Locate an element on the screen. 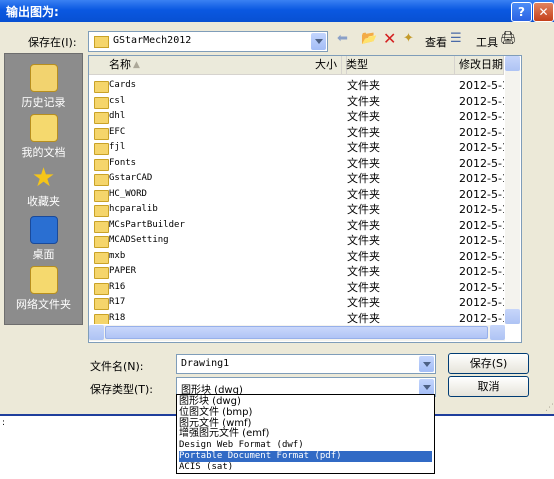 The width and height of the screenshot is (554, 479). save-in-dropdown: GStarMech2012 is located at coordinates (208, 41).